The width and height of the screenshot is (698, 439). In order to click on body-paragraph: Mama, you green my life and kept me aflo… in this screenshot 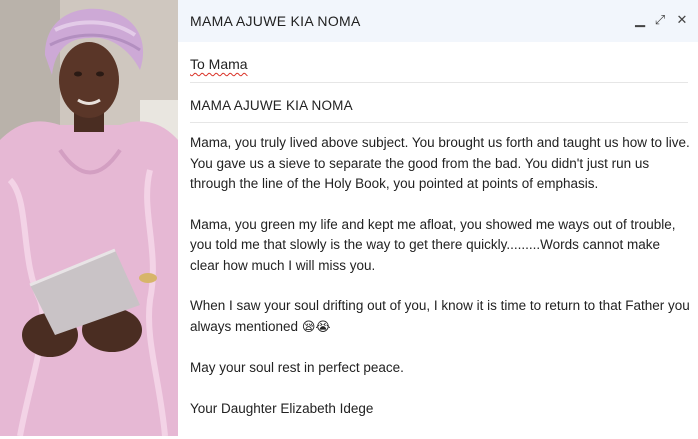, I will do `click(433, 244)`.